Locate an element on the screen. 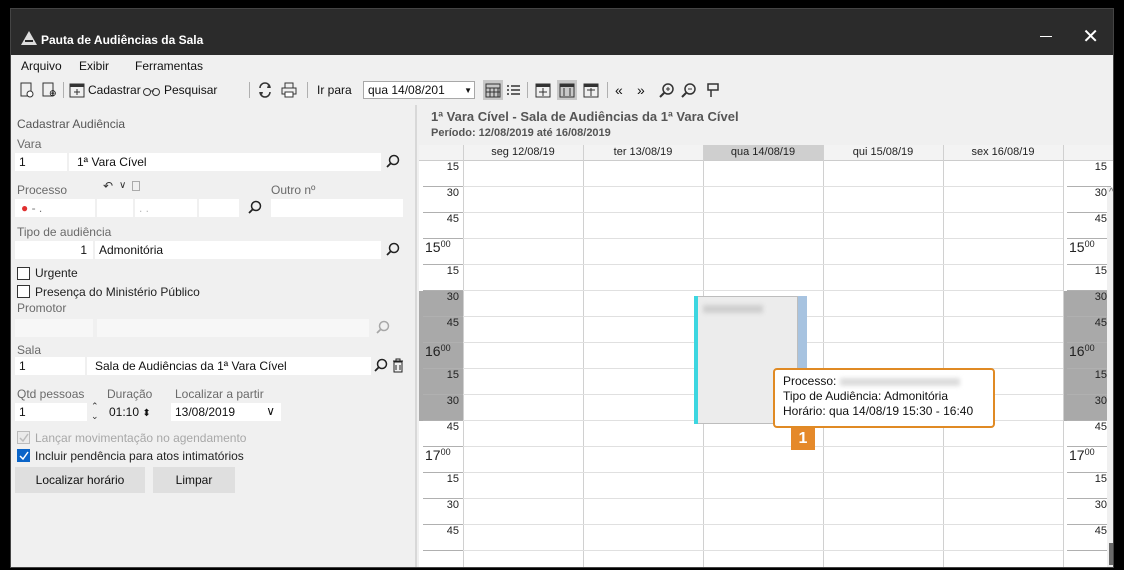  presenca-label: Presença do Ministério Público is located at coordinates (117, 292).